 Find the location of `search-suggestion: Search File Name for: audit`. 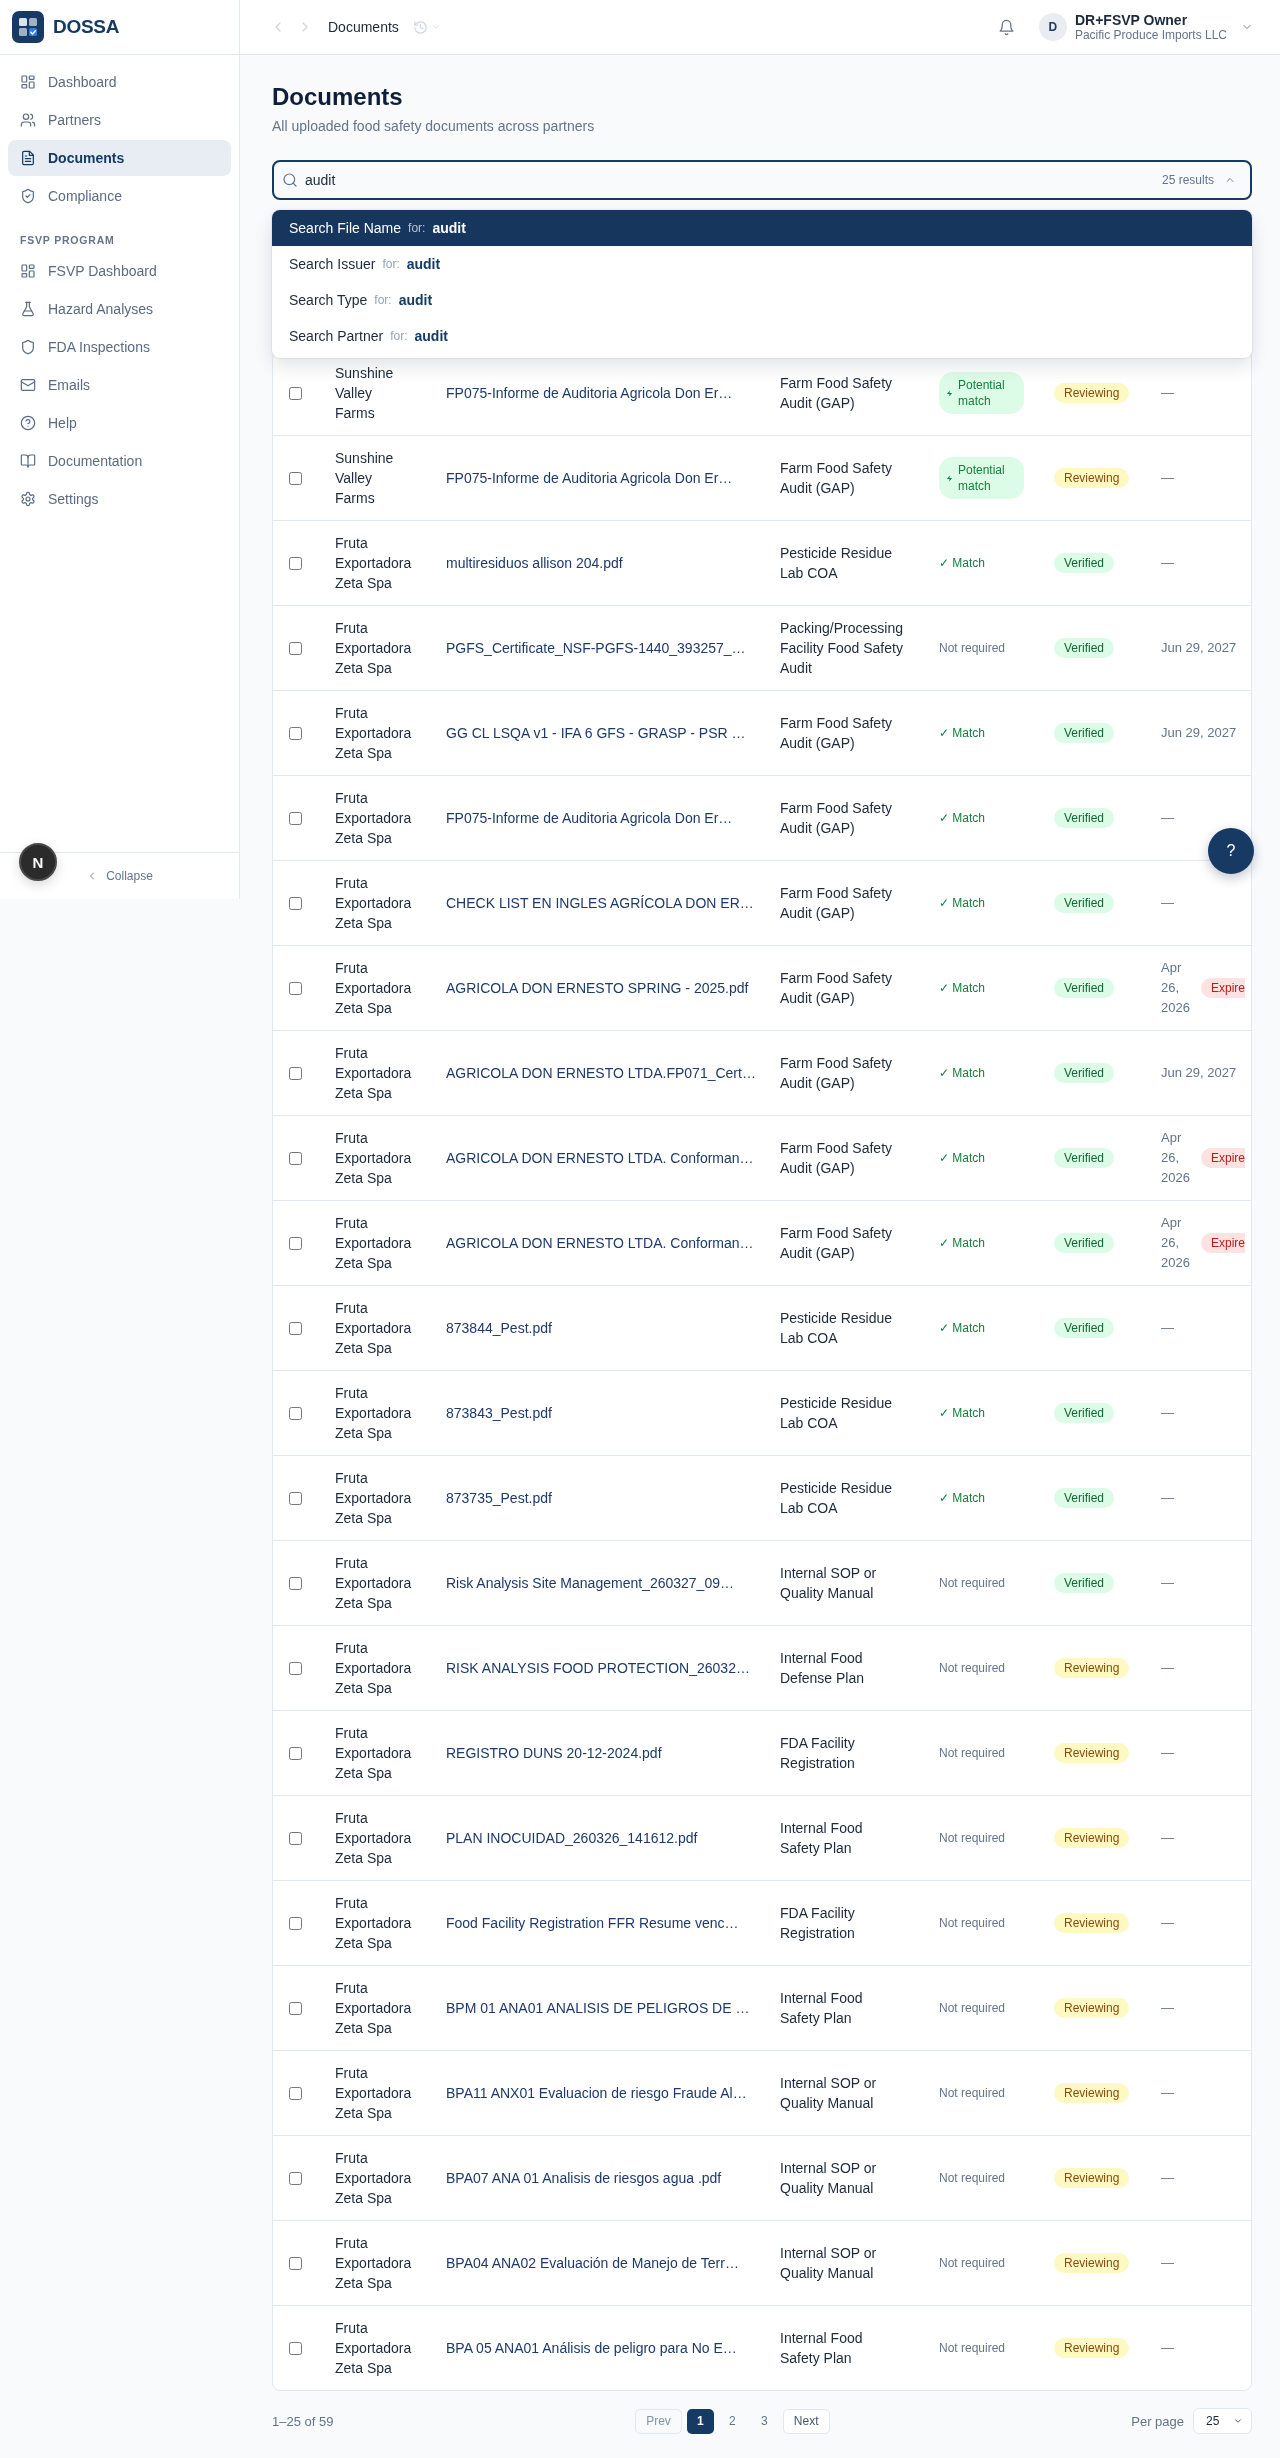

search-suggestion: Search File Name for: audit is located at coordinates (762, 228).